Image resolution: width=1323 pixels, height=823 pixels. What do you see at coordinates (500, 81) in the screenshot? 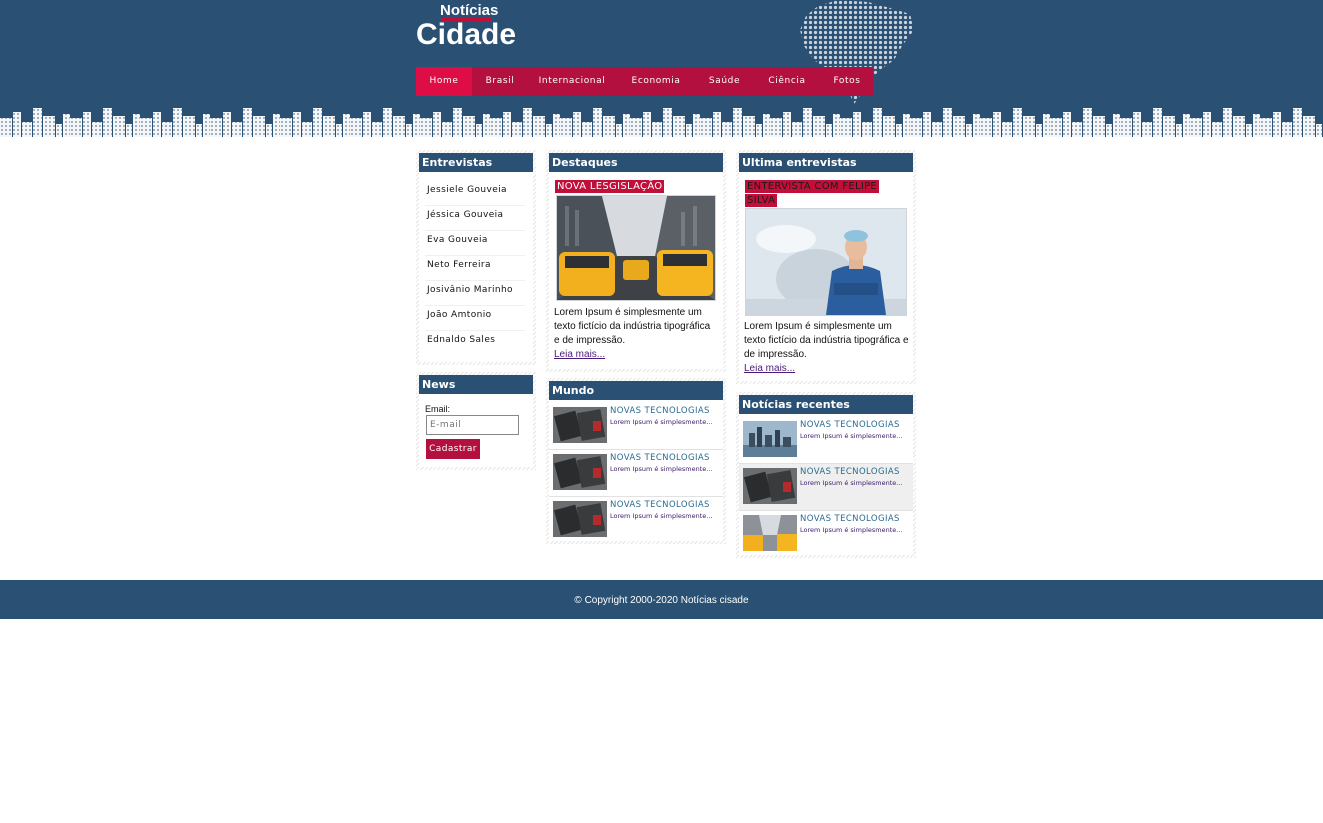
I see `nav-brasil: Brasil` at bounding box center [500, 81].